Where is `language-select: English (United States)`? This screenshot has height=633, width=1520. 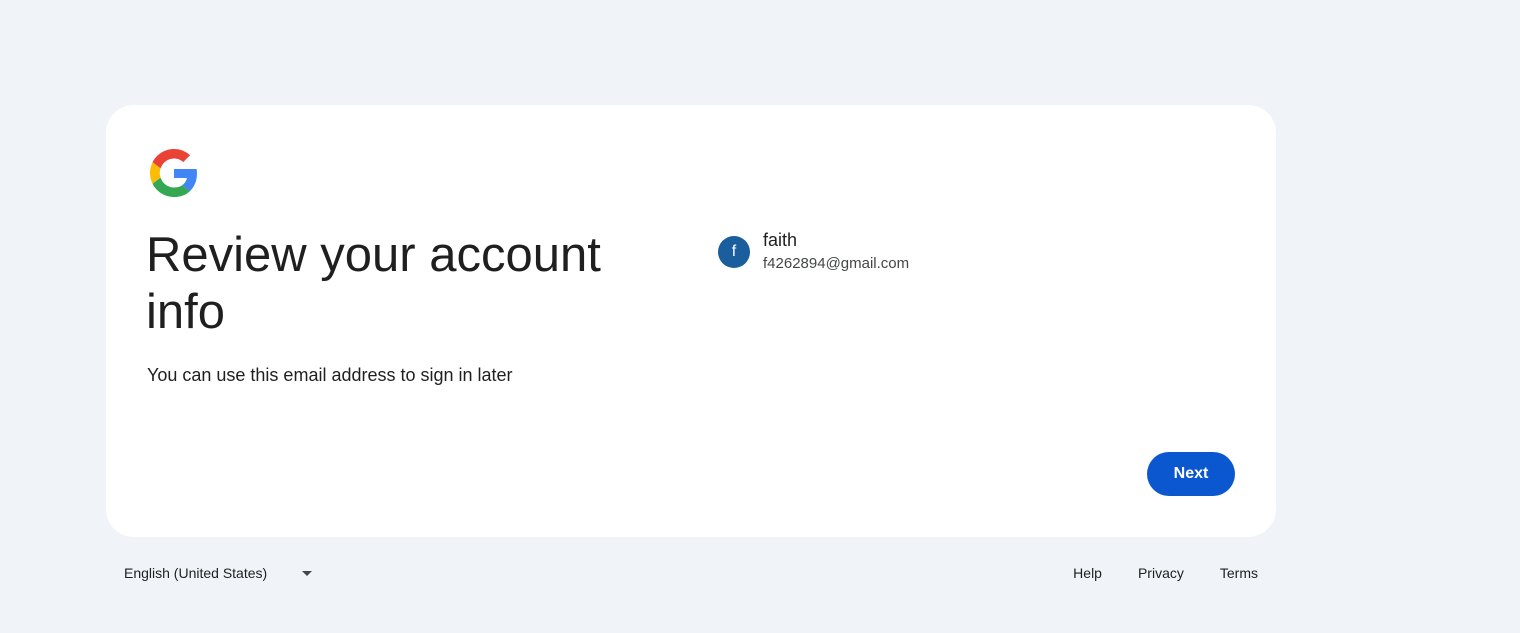
language-select: English (United States) is located at coordinates (219, 573).